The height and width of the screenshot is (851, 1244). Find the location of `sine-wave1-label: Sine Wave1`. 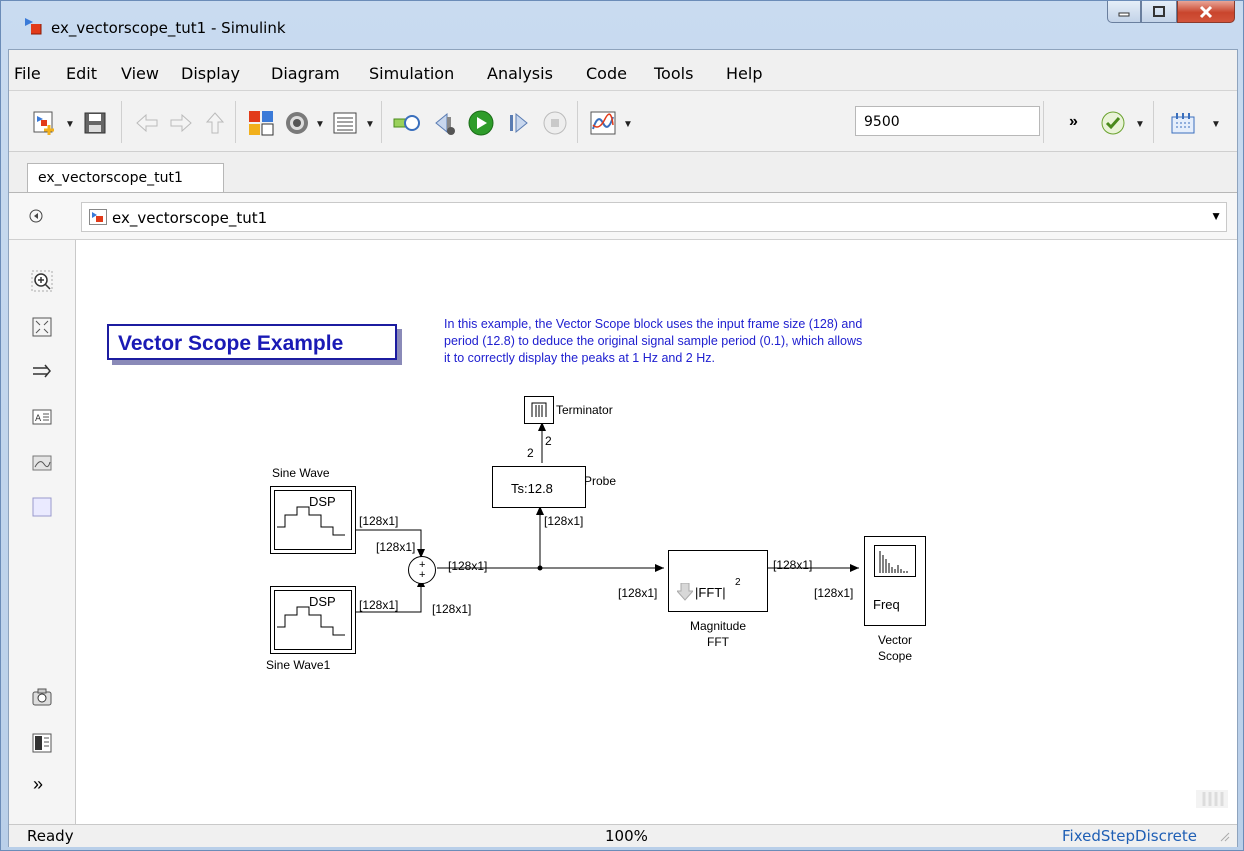

sine-wave1-label: Sine Wave1 is located at coordinates (298, 665).